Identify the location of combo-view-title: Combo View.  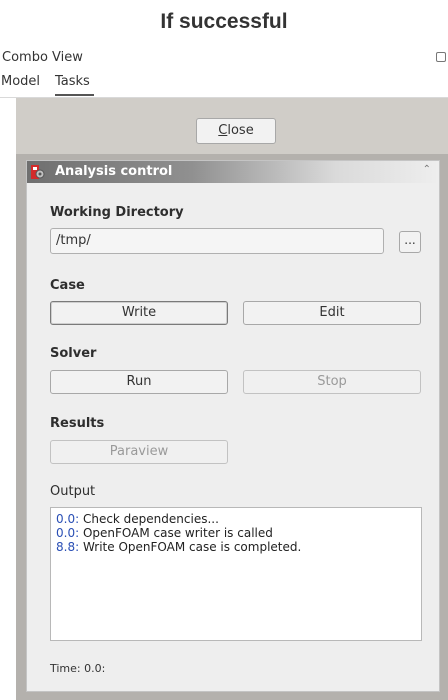
(42, 57).